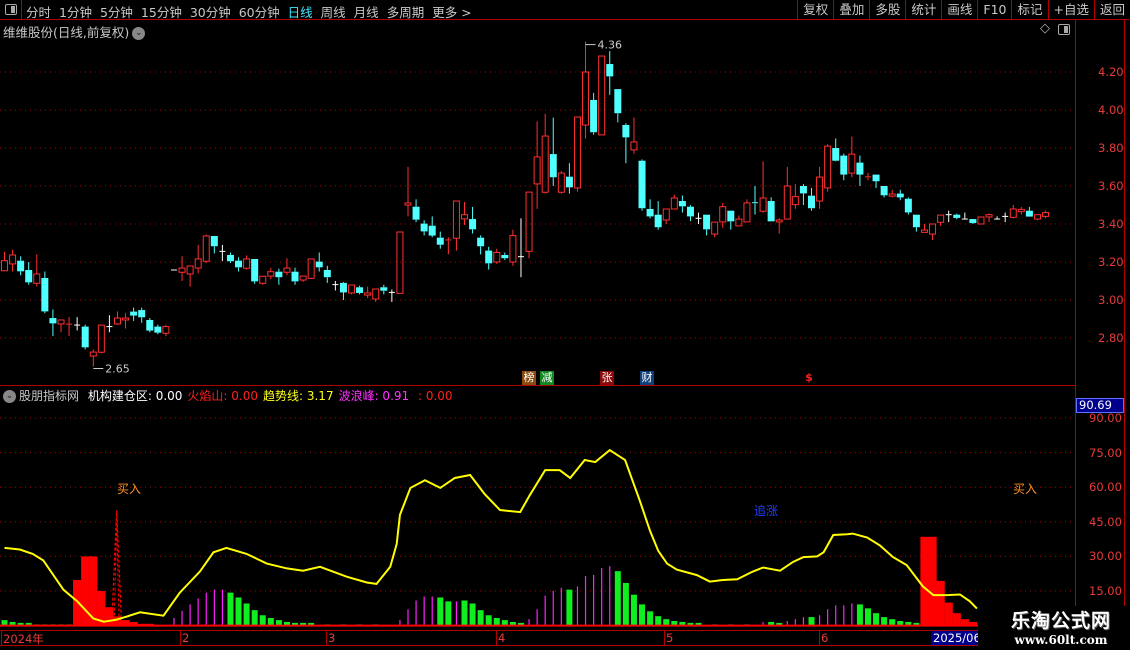  I want to click on indicator-field: 火焰山: 0.00, so click(222, 396).